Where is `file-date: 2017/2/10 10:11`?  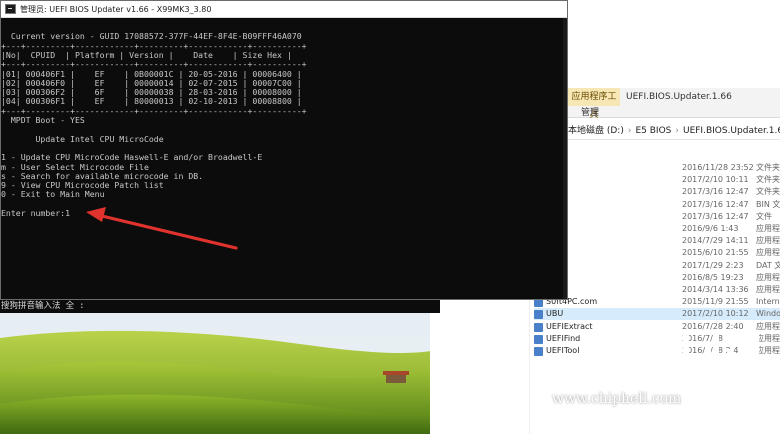
file-date: 2017/2/10 10:11 is located at coordinates (715, 180).